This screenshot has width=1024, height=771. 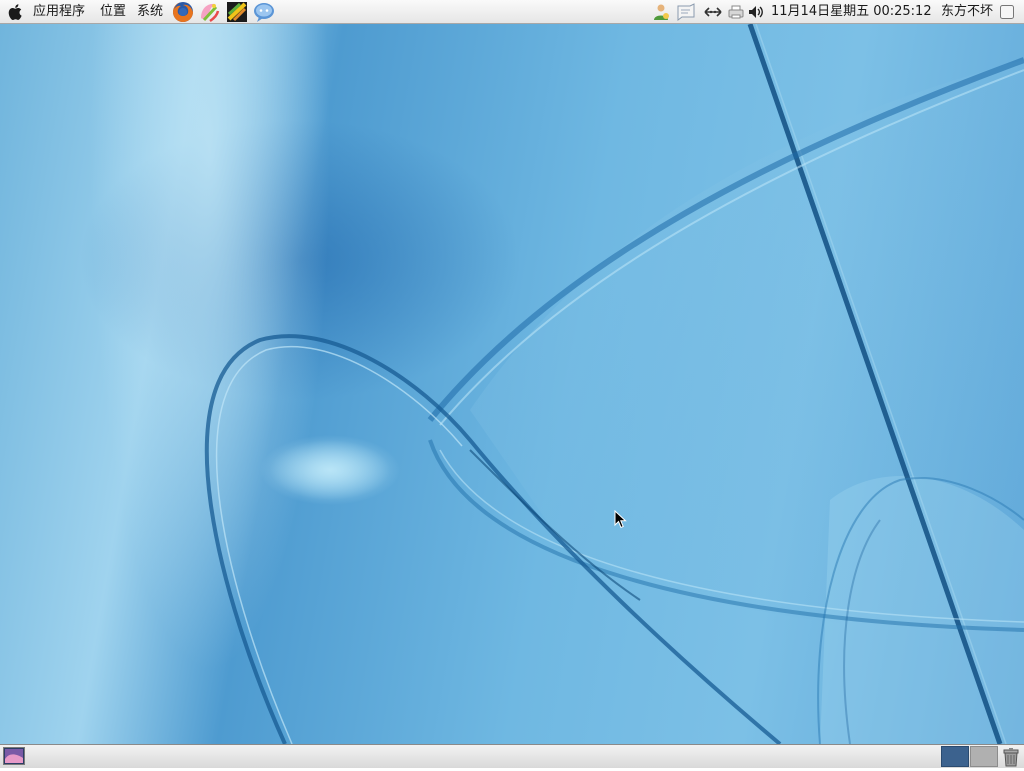 What do you see at coordinates (16, 12) in the screenshot?
I see `apple-menu-icon` at bounding box center [16, 12].